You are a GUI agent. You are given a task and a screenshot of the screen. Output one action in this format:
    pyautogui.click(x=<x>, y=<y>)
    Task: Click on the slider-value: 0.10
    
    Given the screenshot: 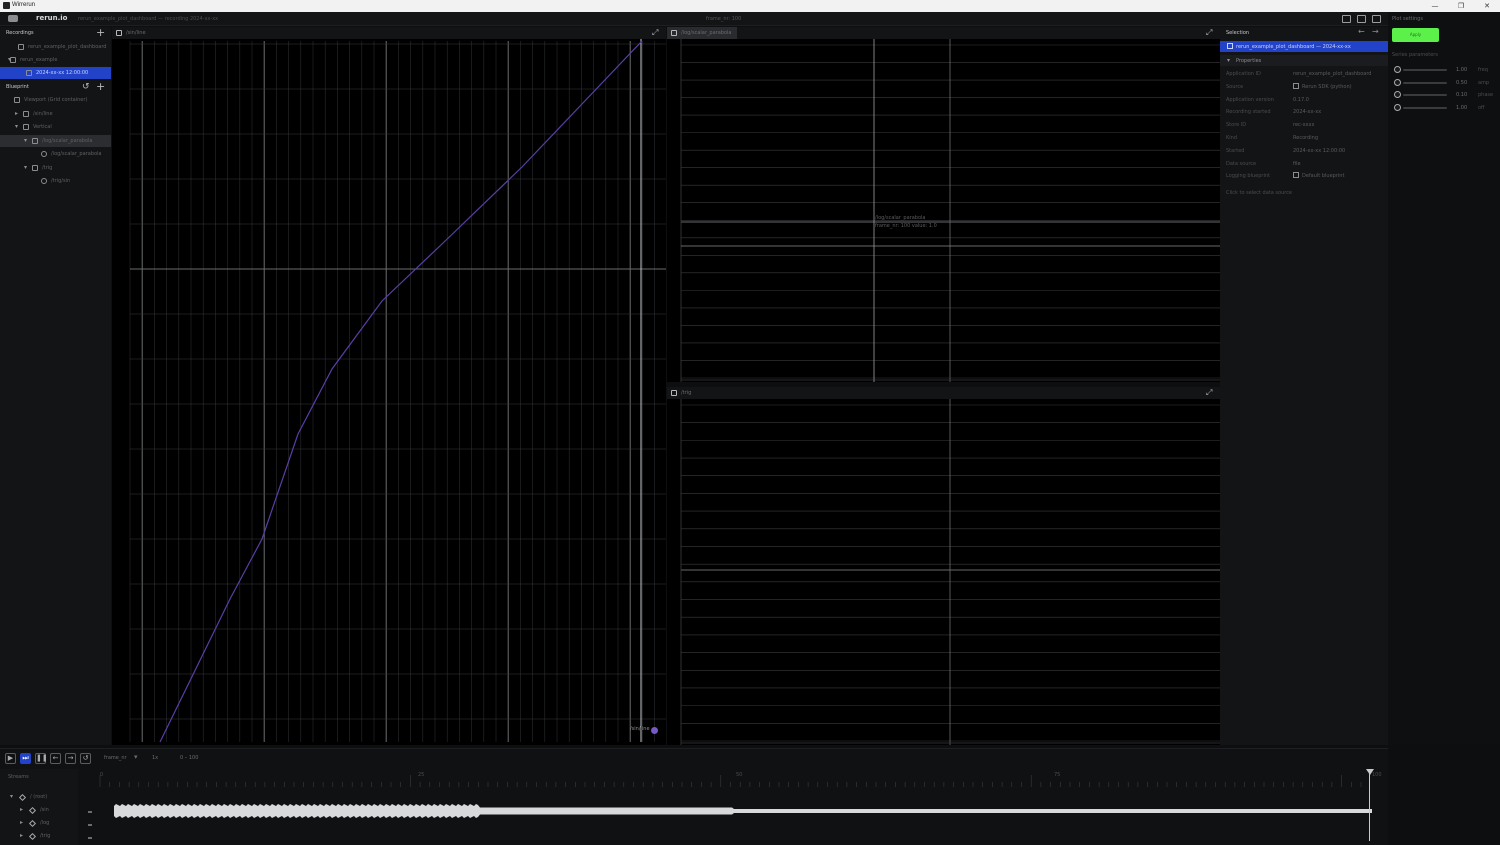 What is the action you would take?
    pyautogui.click(x=1461, y=95)
    